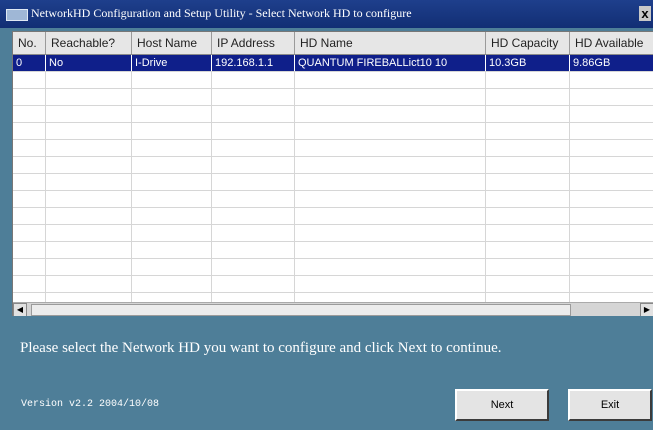 The width and height of the screenshot is (653, 430). I want to click on horizontal-scrollbar: ◀ ▶, so click(333, 309).